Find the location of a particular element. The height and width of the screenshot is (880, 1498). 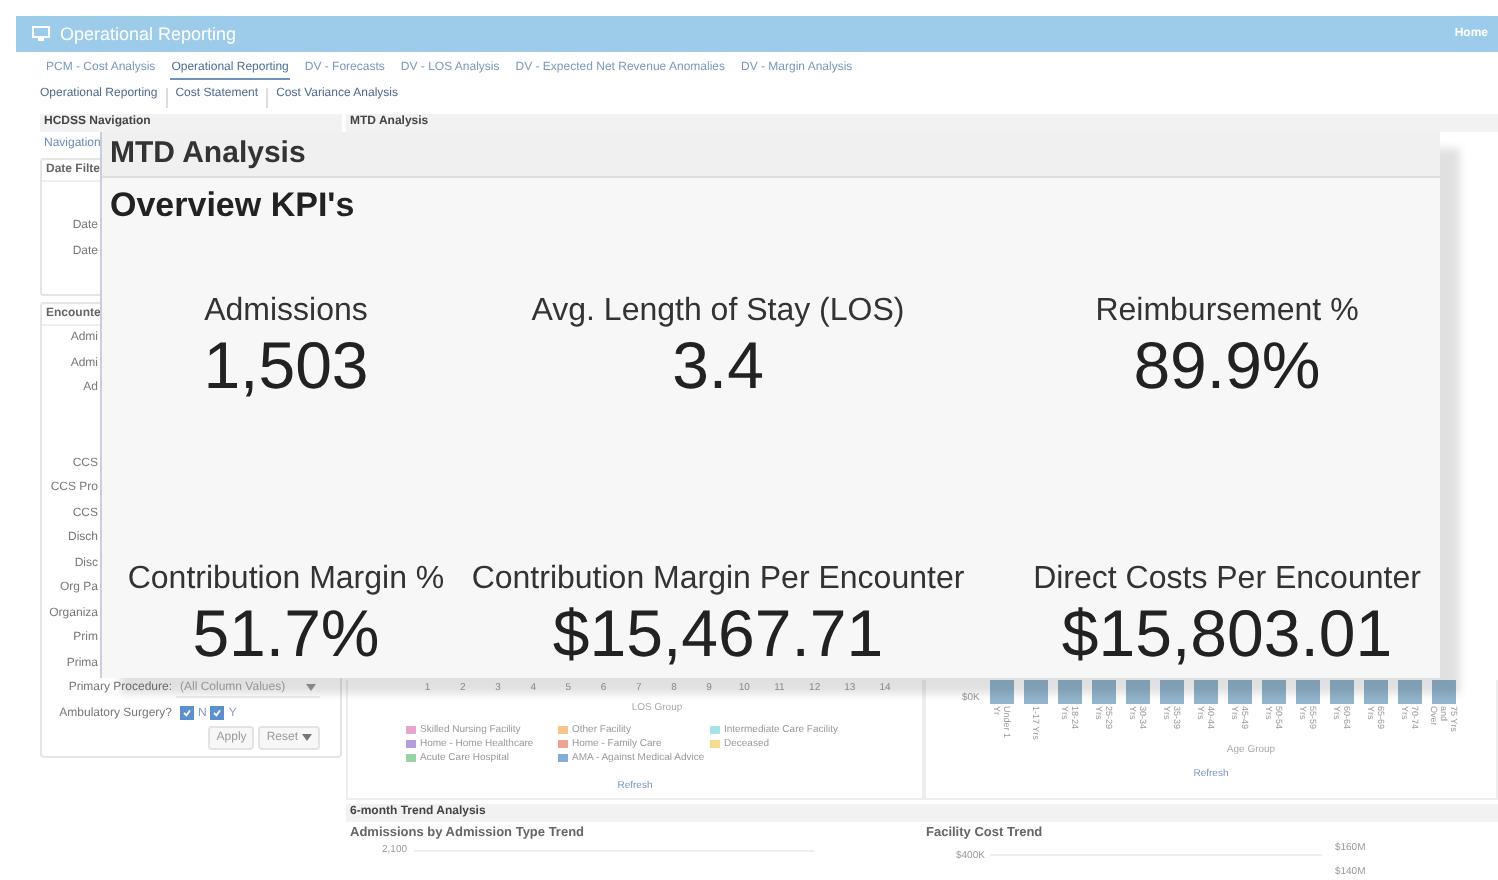

kpi-label: Contribution Margin % is located at coordinates (286, 580).